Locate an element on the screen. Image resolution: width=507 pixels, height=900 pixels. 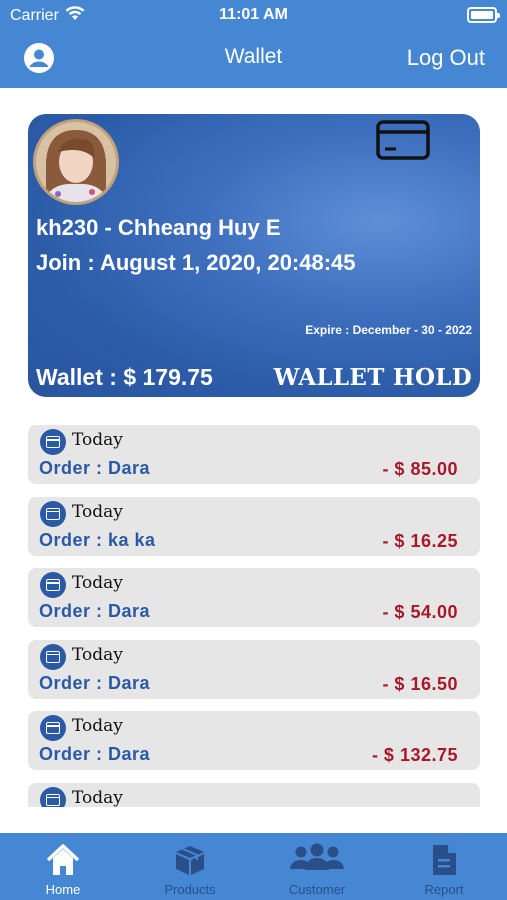
document-icon is located at coordinates (444, 860).